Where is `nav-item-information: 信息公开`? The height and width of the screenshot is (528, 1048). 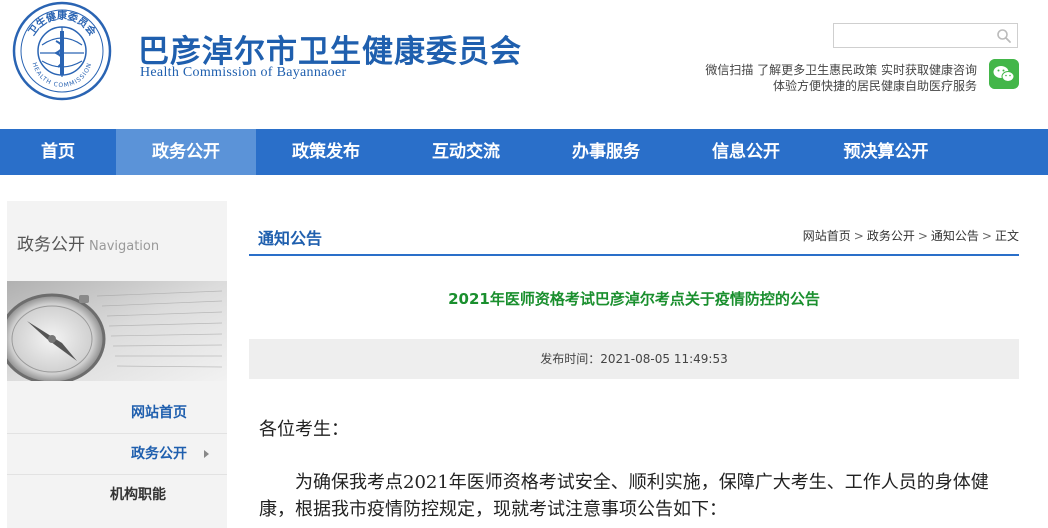 nav-item-information: 信息公开 is located at coordinates (746, 152).